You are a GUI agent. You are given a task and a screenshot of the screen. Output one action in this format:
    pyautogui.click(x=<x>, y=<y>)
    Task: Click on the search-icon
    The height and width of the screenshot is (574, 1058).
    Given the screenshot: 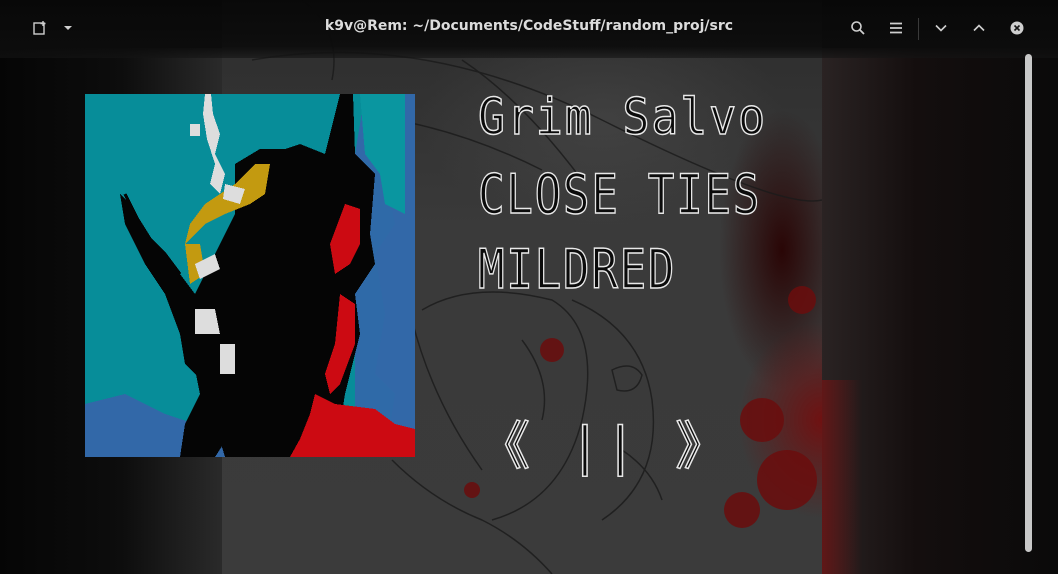 What is the action you would take?
    pyautogui.click(x=858, y=28)
    